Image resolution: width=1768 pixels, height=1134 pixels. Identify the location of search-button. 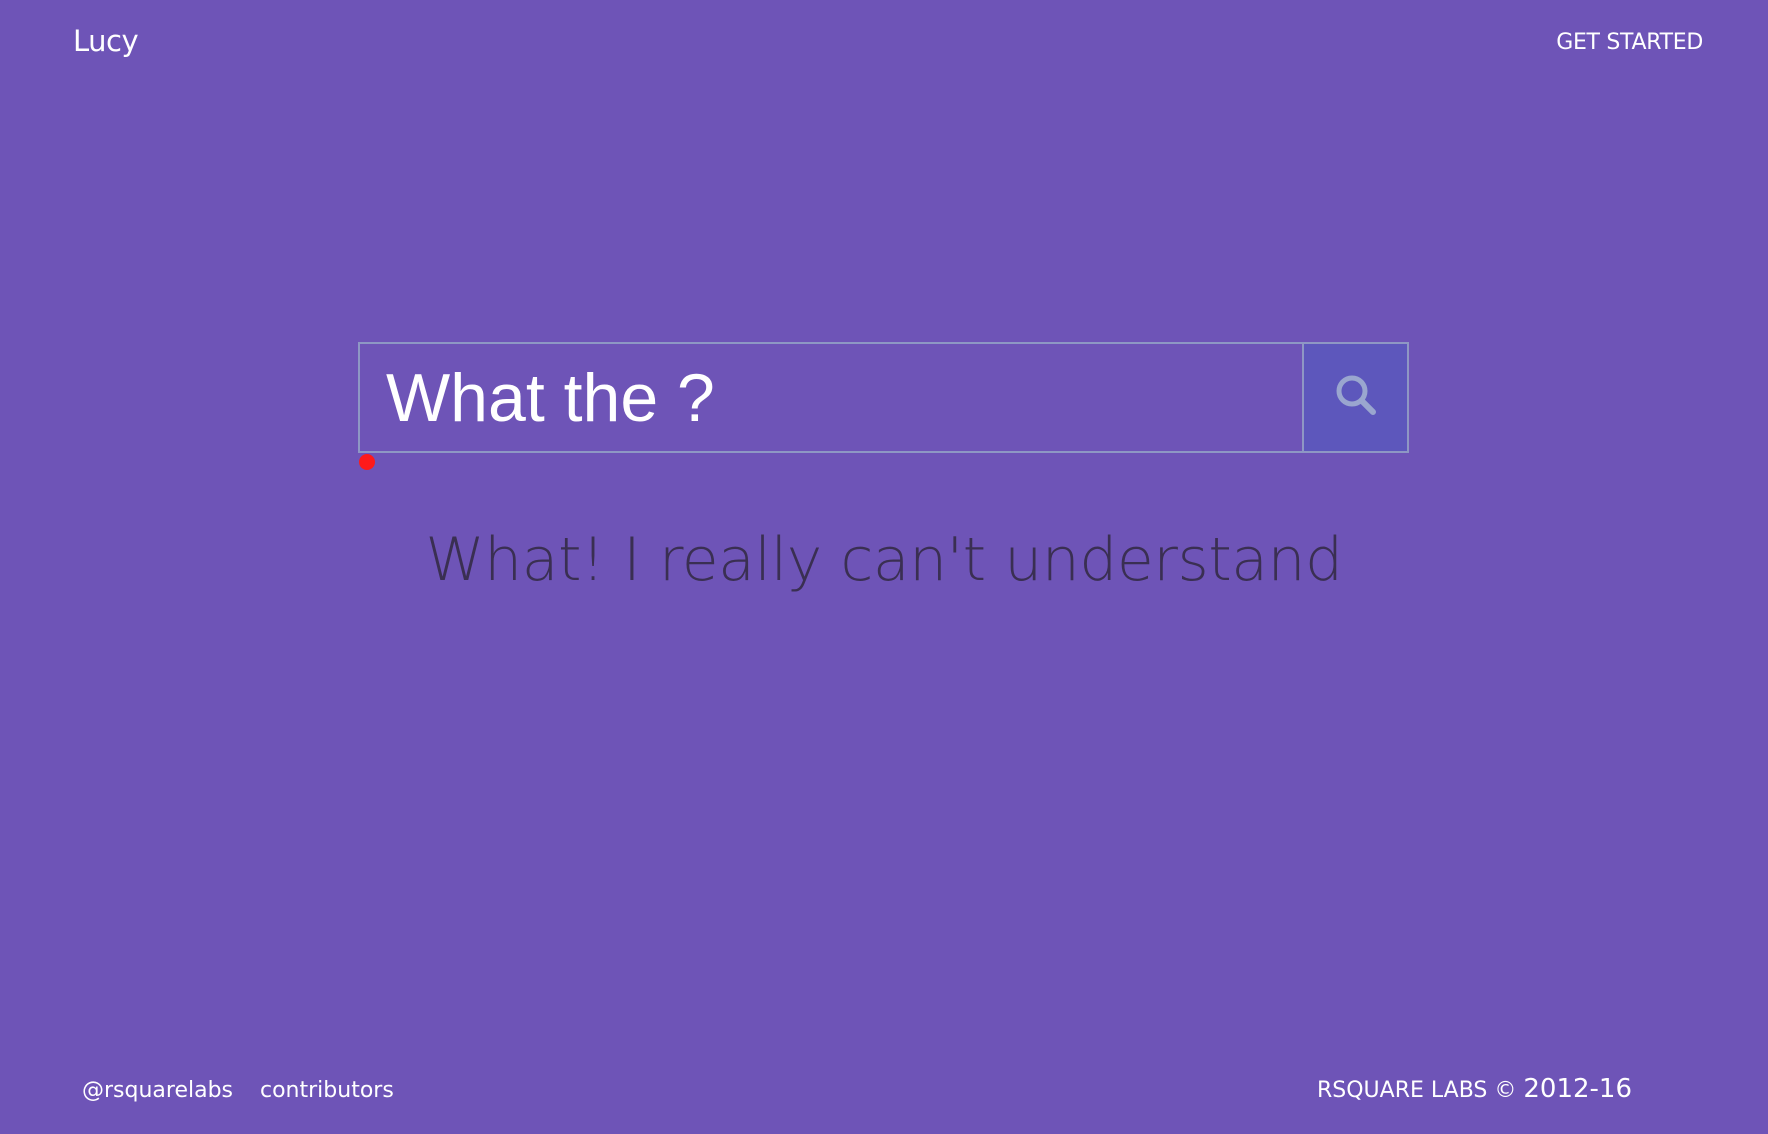
(1355, 397).